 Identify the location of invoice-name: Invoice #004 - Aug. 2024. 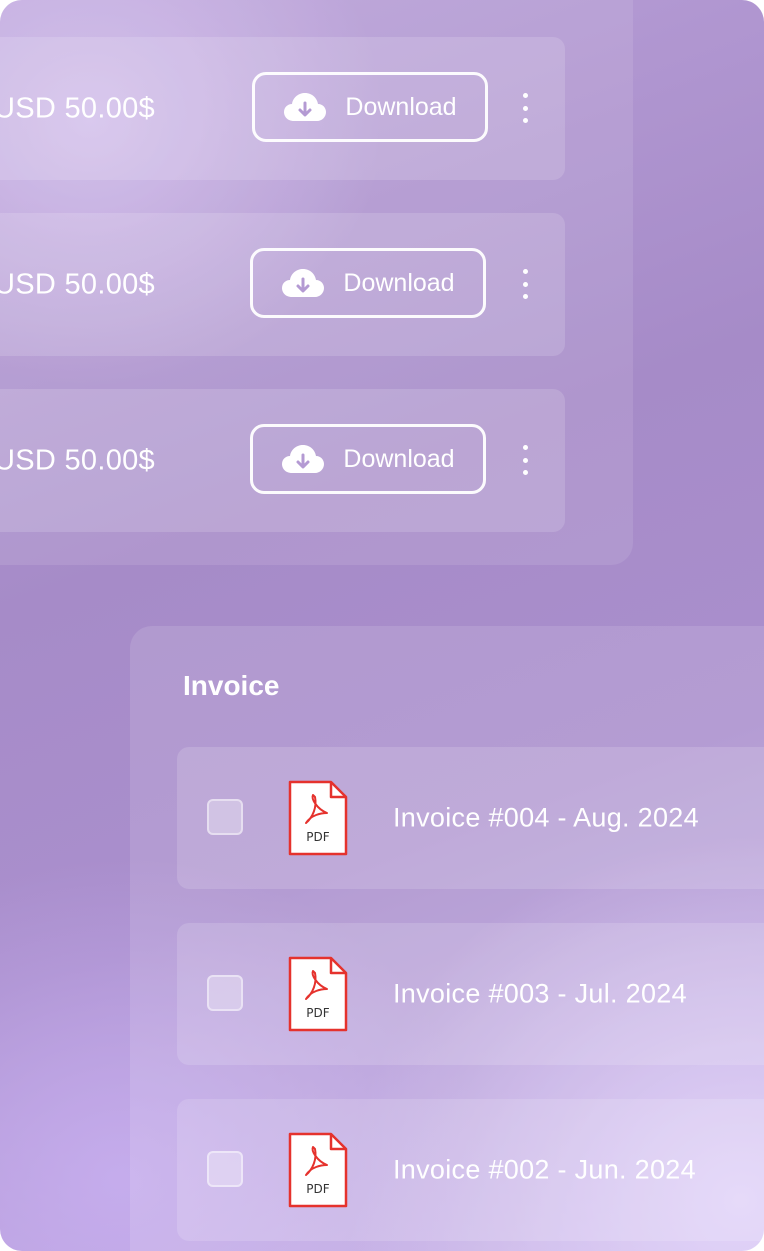
(546, 818).